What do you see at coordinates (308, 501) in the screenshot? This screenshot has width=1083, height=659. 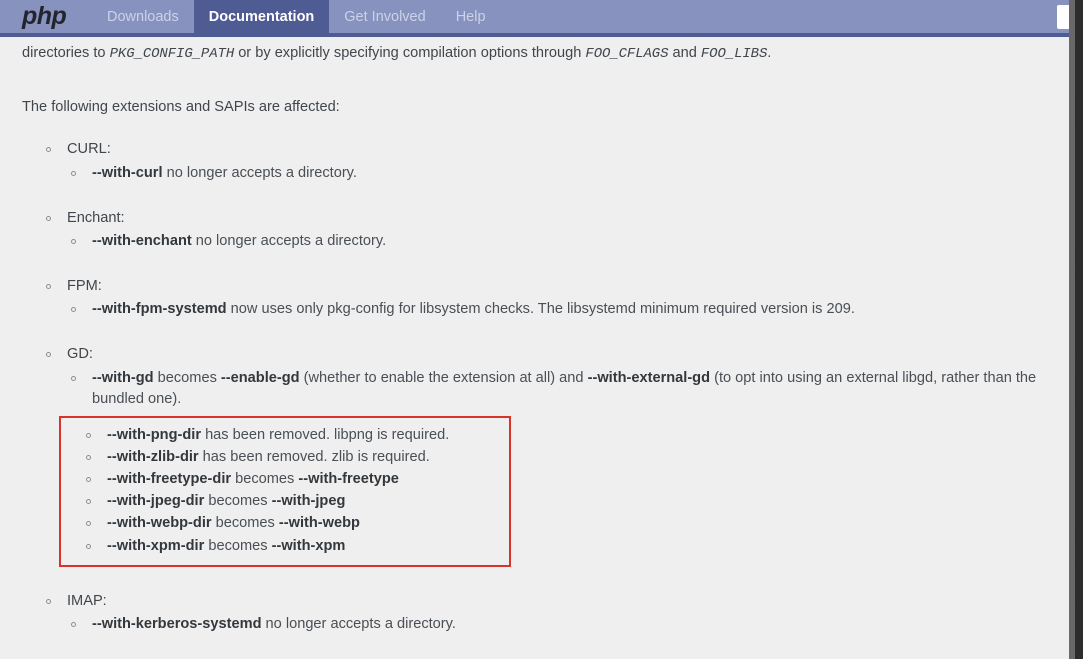 I see `flag-with-jpeg: --with-jpeg` at bounding box center [308, 501].